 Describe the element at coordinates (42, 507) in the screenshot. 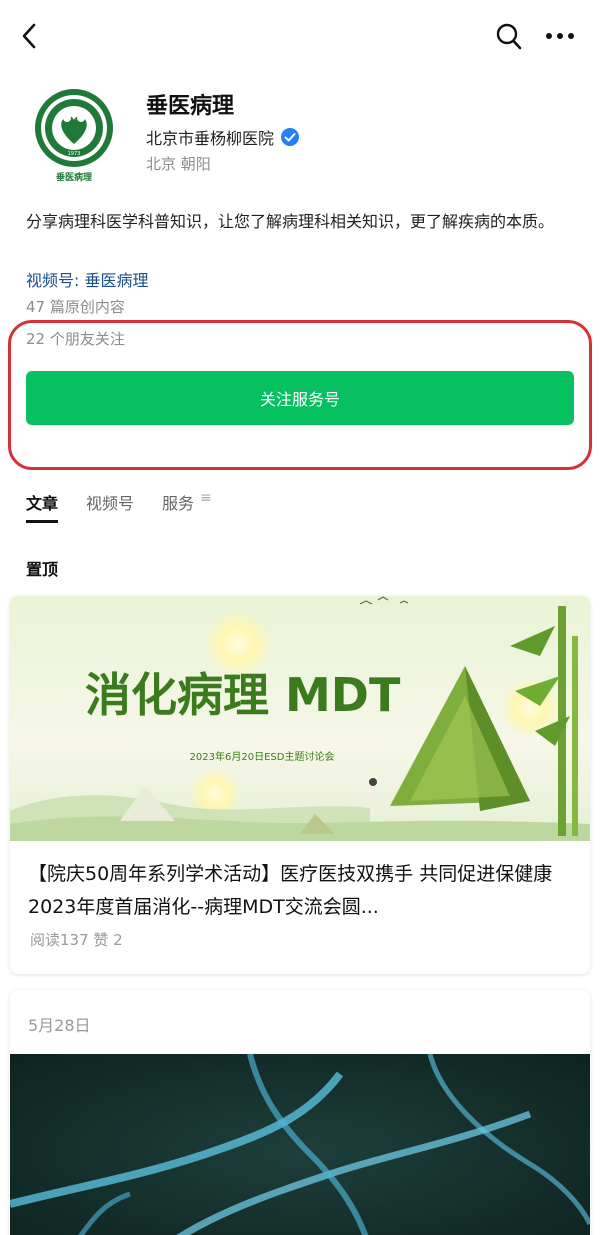

I see `tab-articles: 文章` at that location.